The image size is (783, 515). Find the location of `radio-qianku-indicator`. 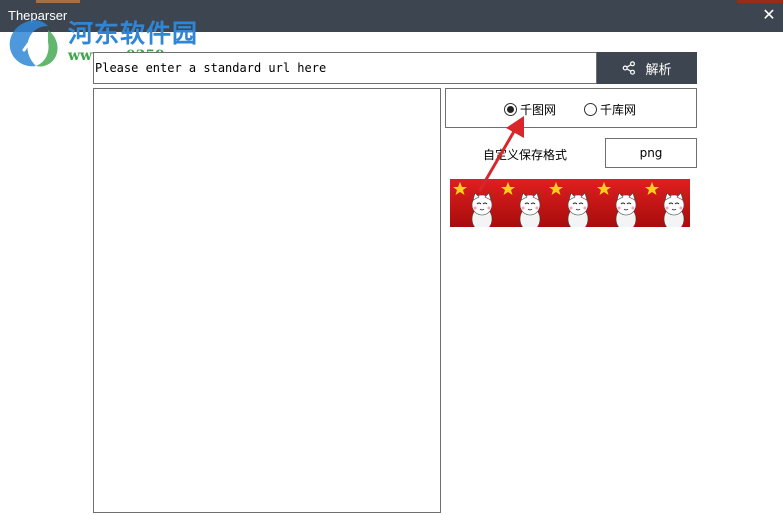

radio-qianku-indicator is located at coordinates (590, 109).